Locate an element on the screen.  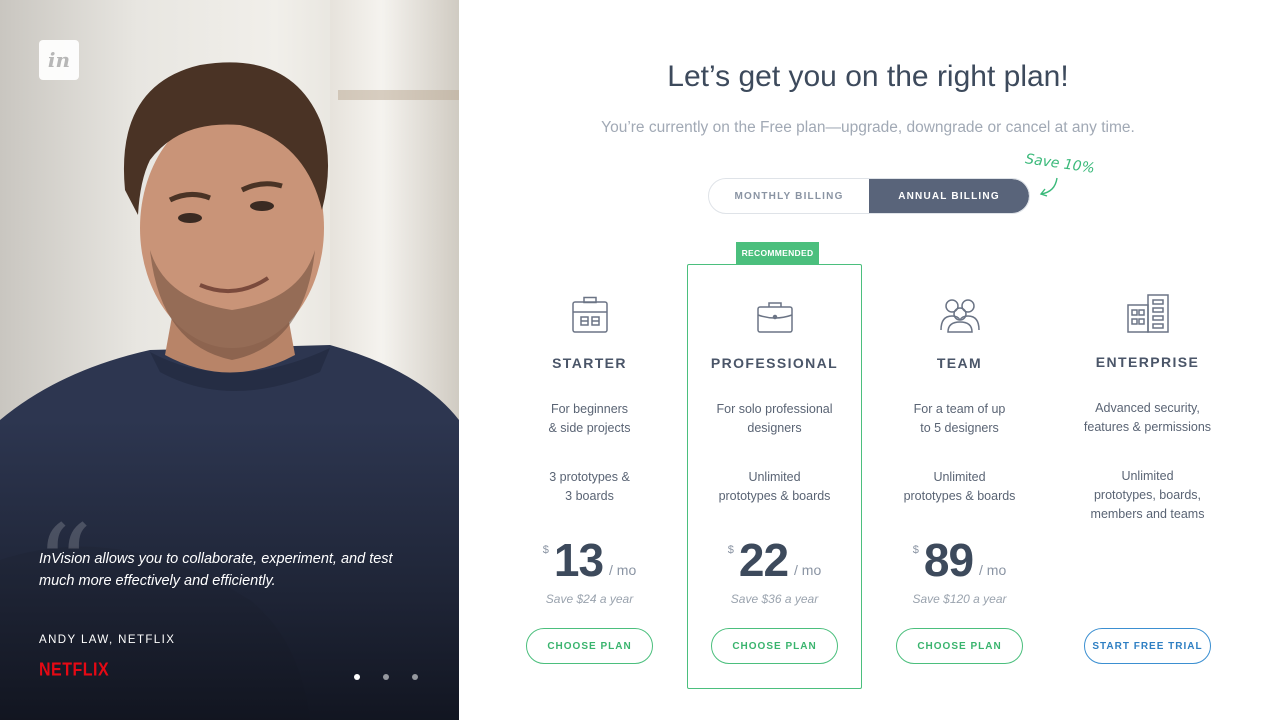
curved-arrow-icon is located at coordinates (1048, 187).